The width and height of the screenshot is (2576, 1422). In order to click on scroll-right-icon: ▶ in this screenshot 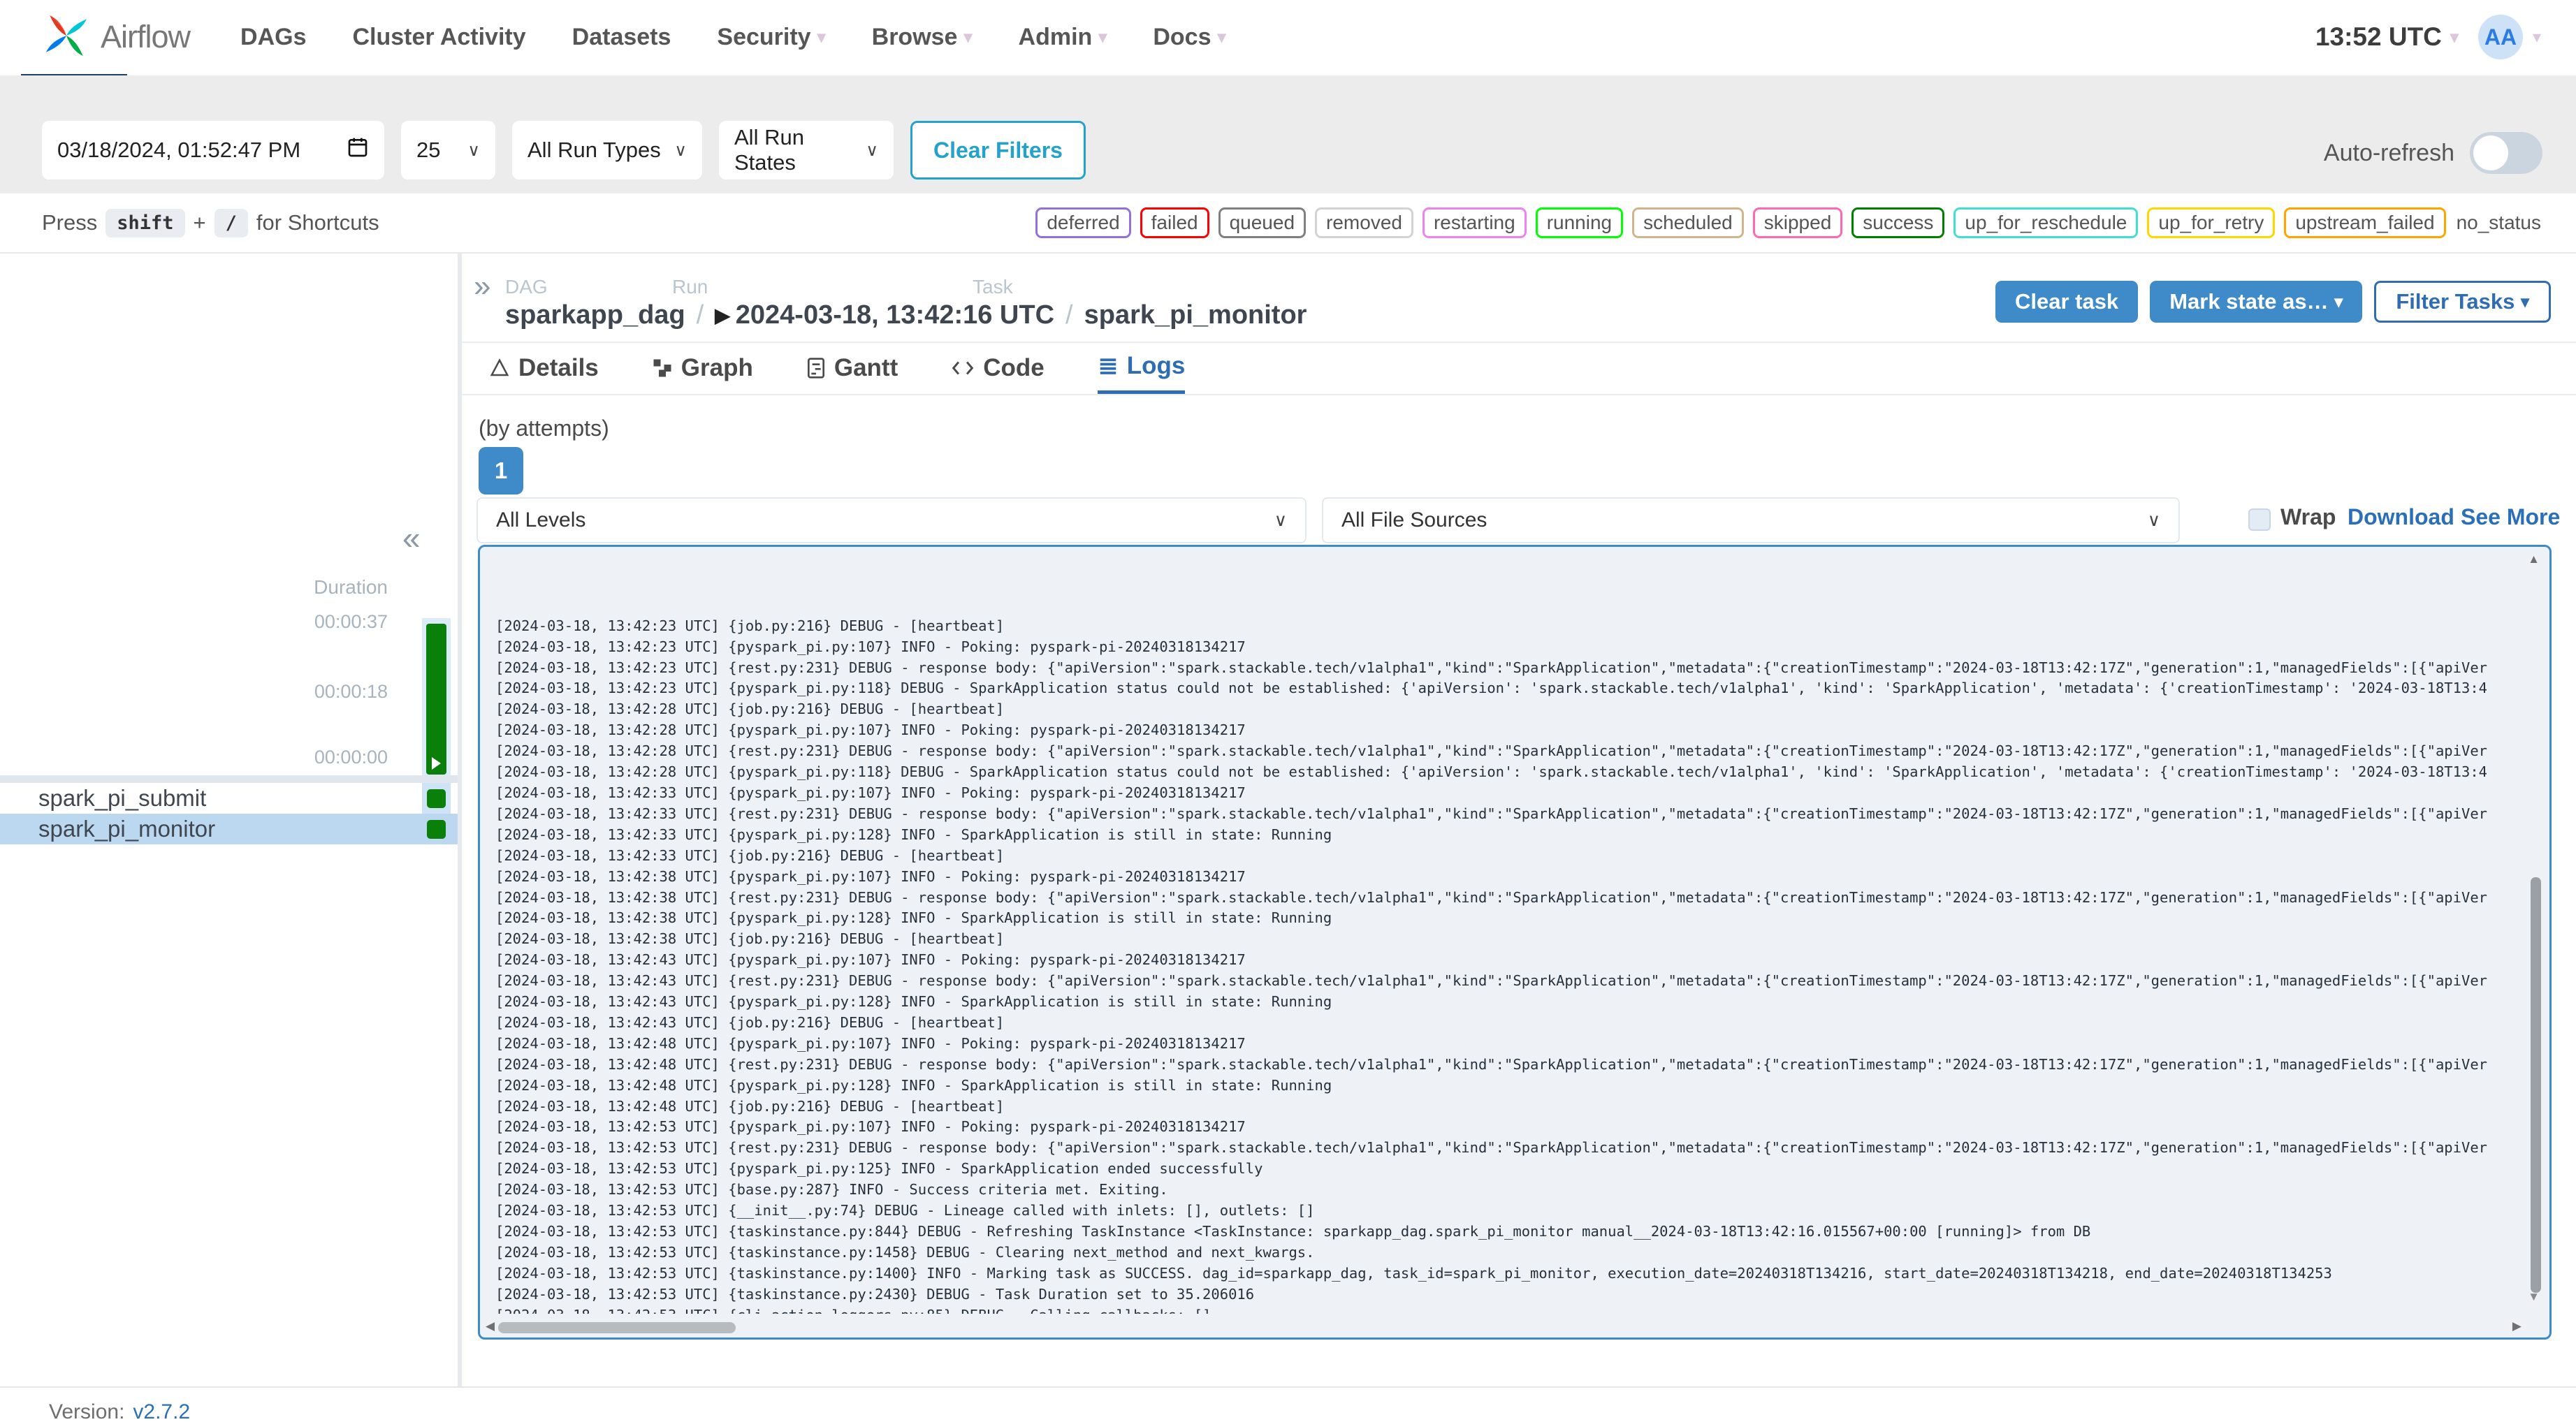, I will do `click(2517, 1326)`.